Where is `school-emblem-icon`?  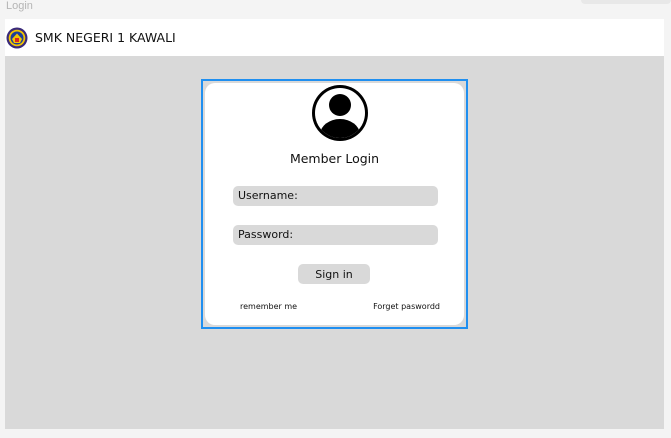
school-emblem-icon is located at coordinates (17, 38).